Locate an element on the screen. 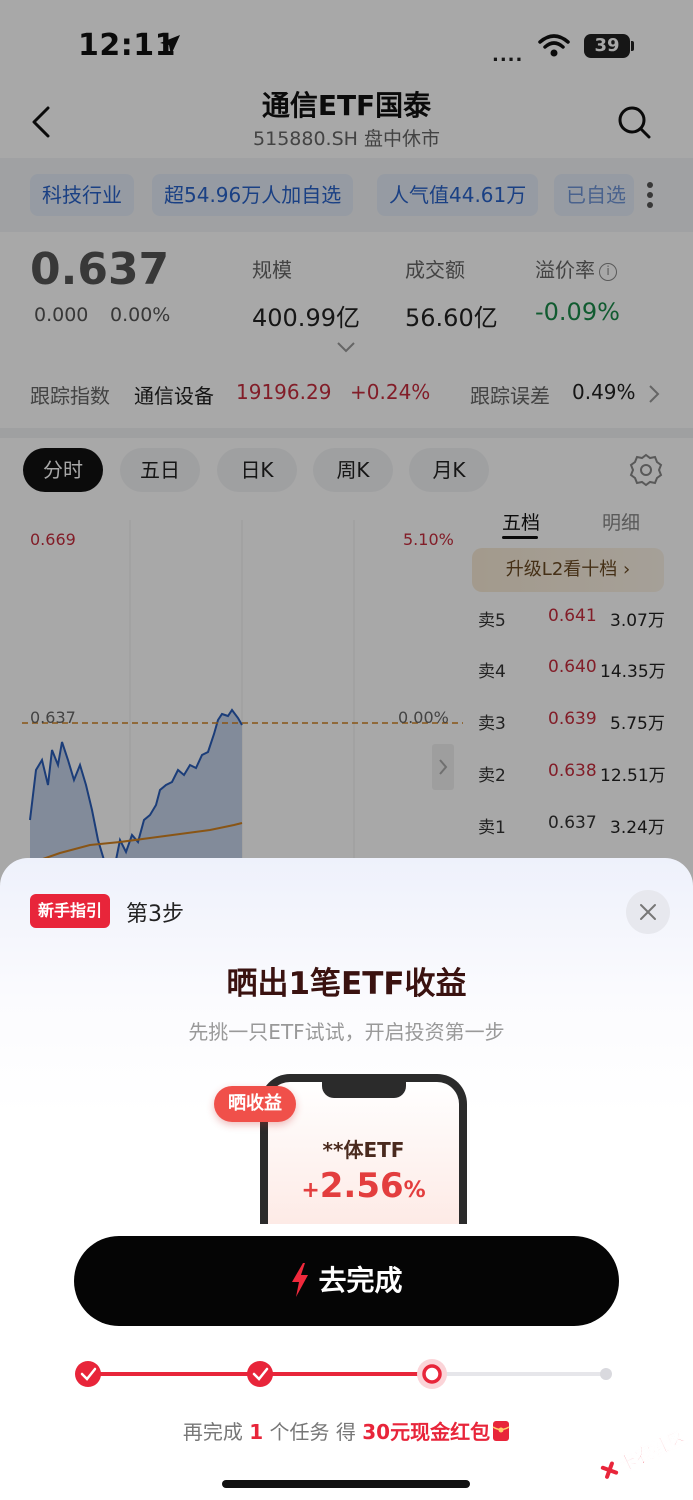  phone-return: +2.56% is located at coordinates (363, 1186).